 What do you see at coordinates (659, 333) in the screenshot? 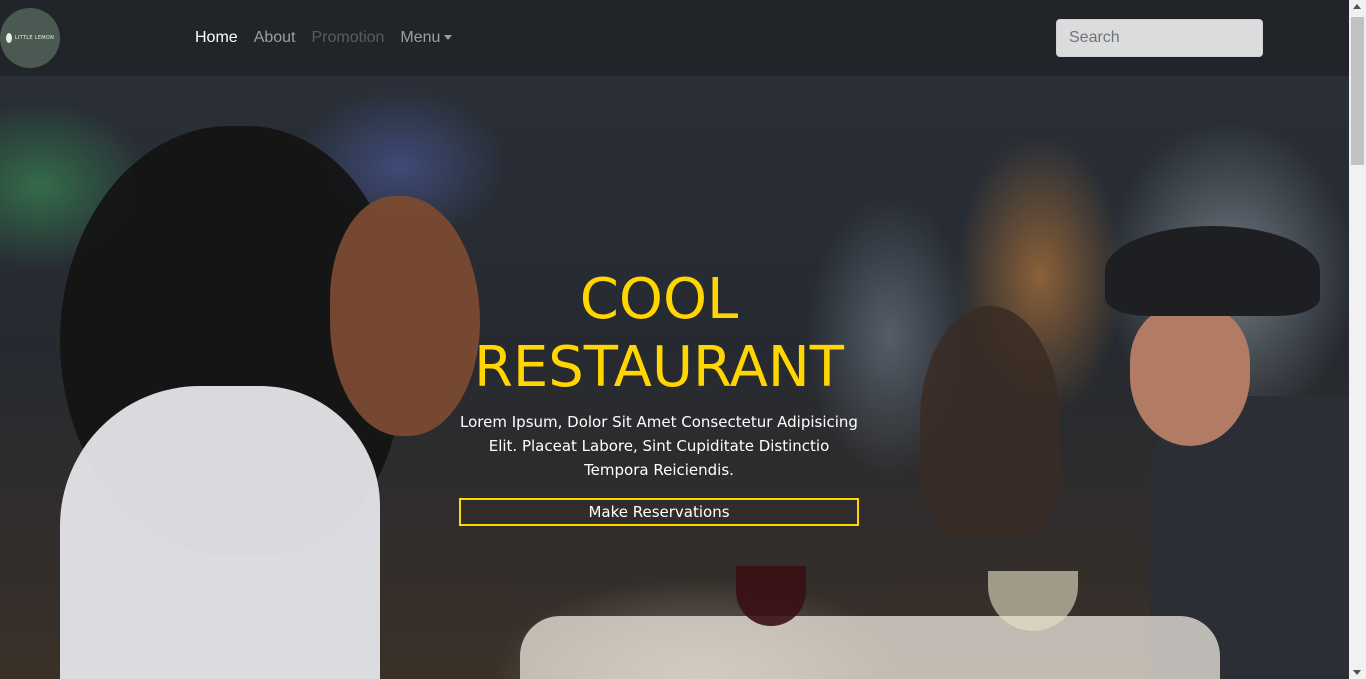
I see `hero-title: COOL RESTAURANT` at bounding box center [659, 333].